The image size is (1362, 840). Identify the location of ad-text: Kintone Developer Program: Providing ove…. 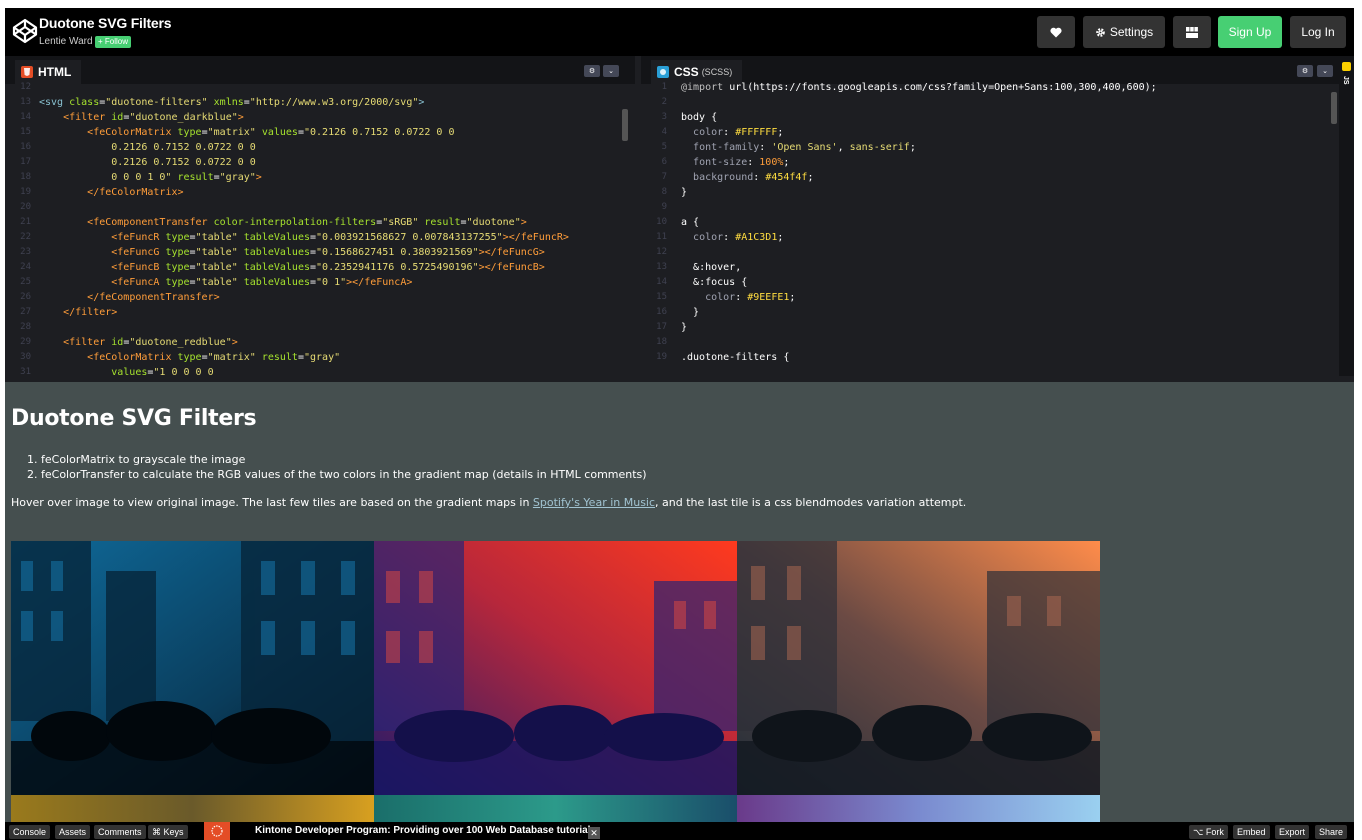
(425, 830).